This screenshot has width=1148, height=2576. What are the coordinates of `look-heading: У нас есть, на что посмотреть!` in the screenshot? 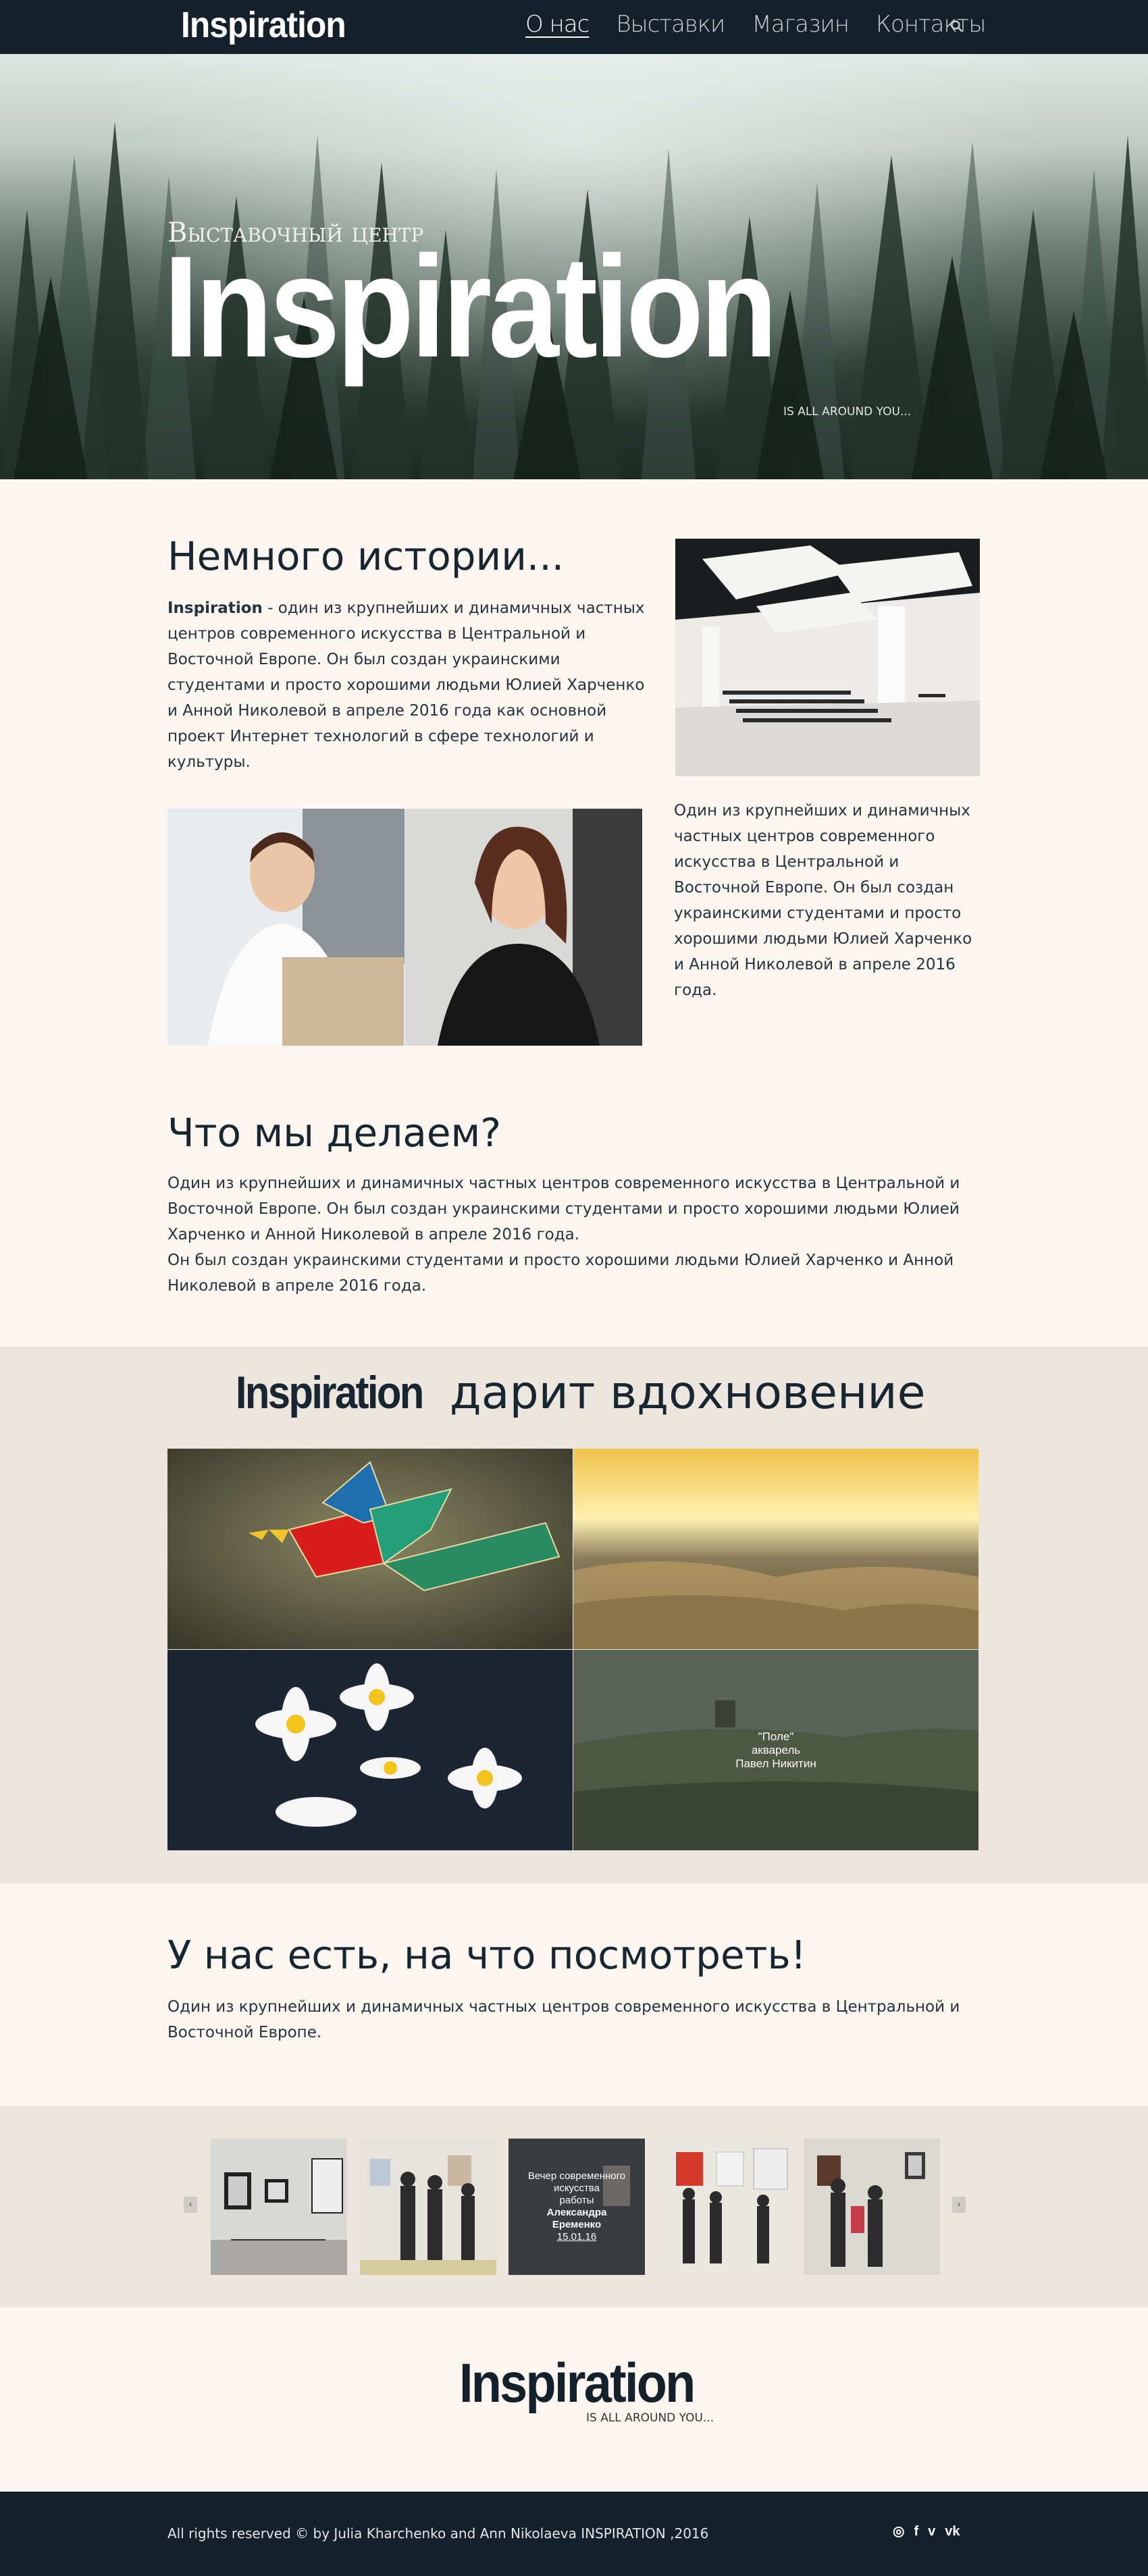 It's located at (487, 1955).